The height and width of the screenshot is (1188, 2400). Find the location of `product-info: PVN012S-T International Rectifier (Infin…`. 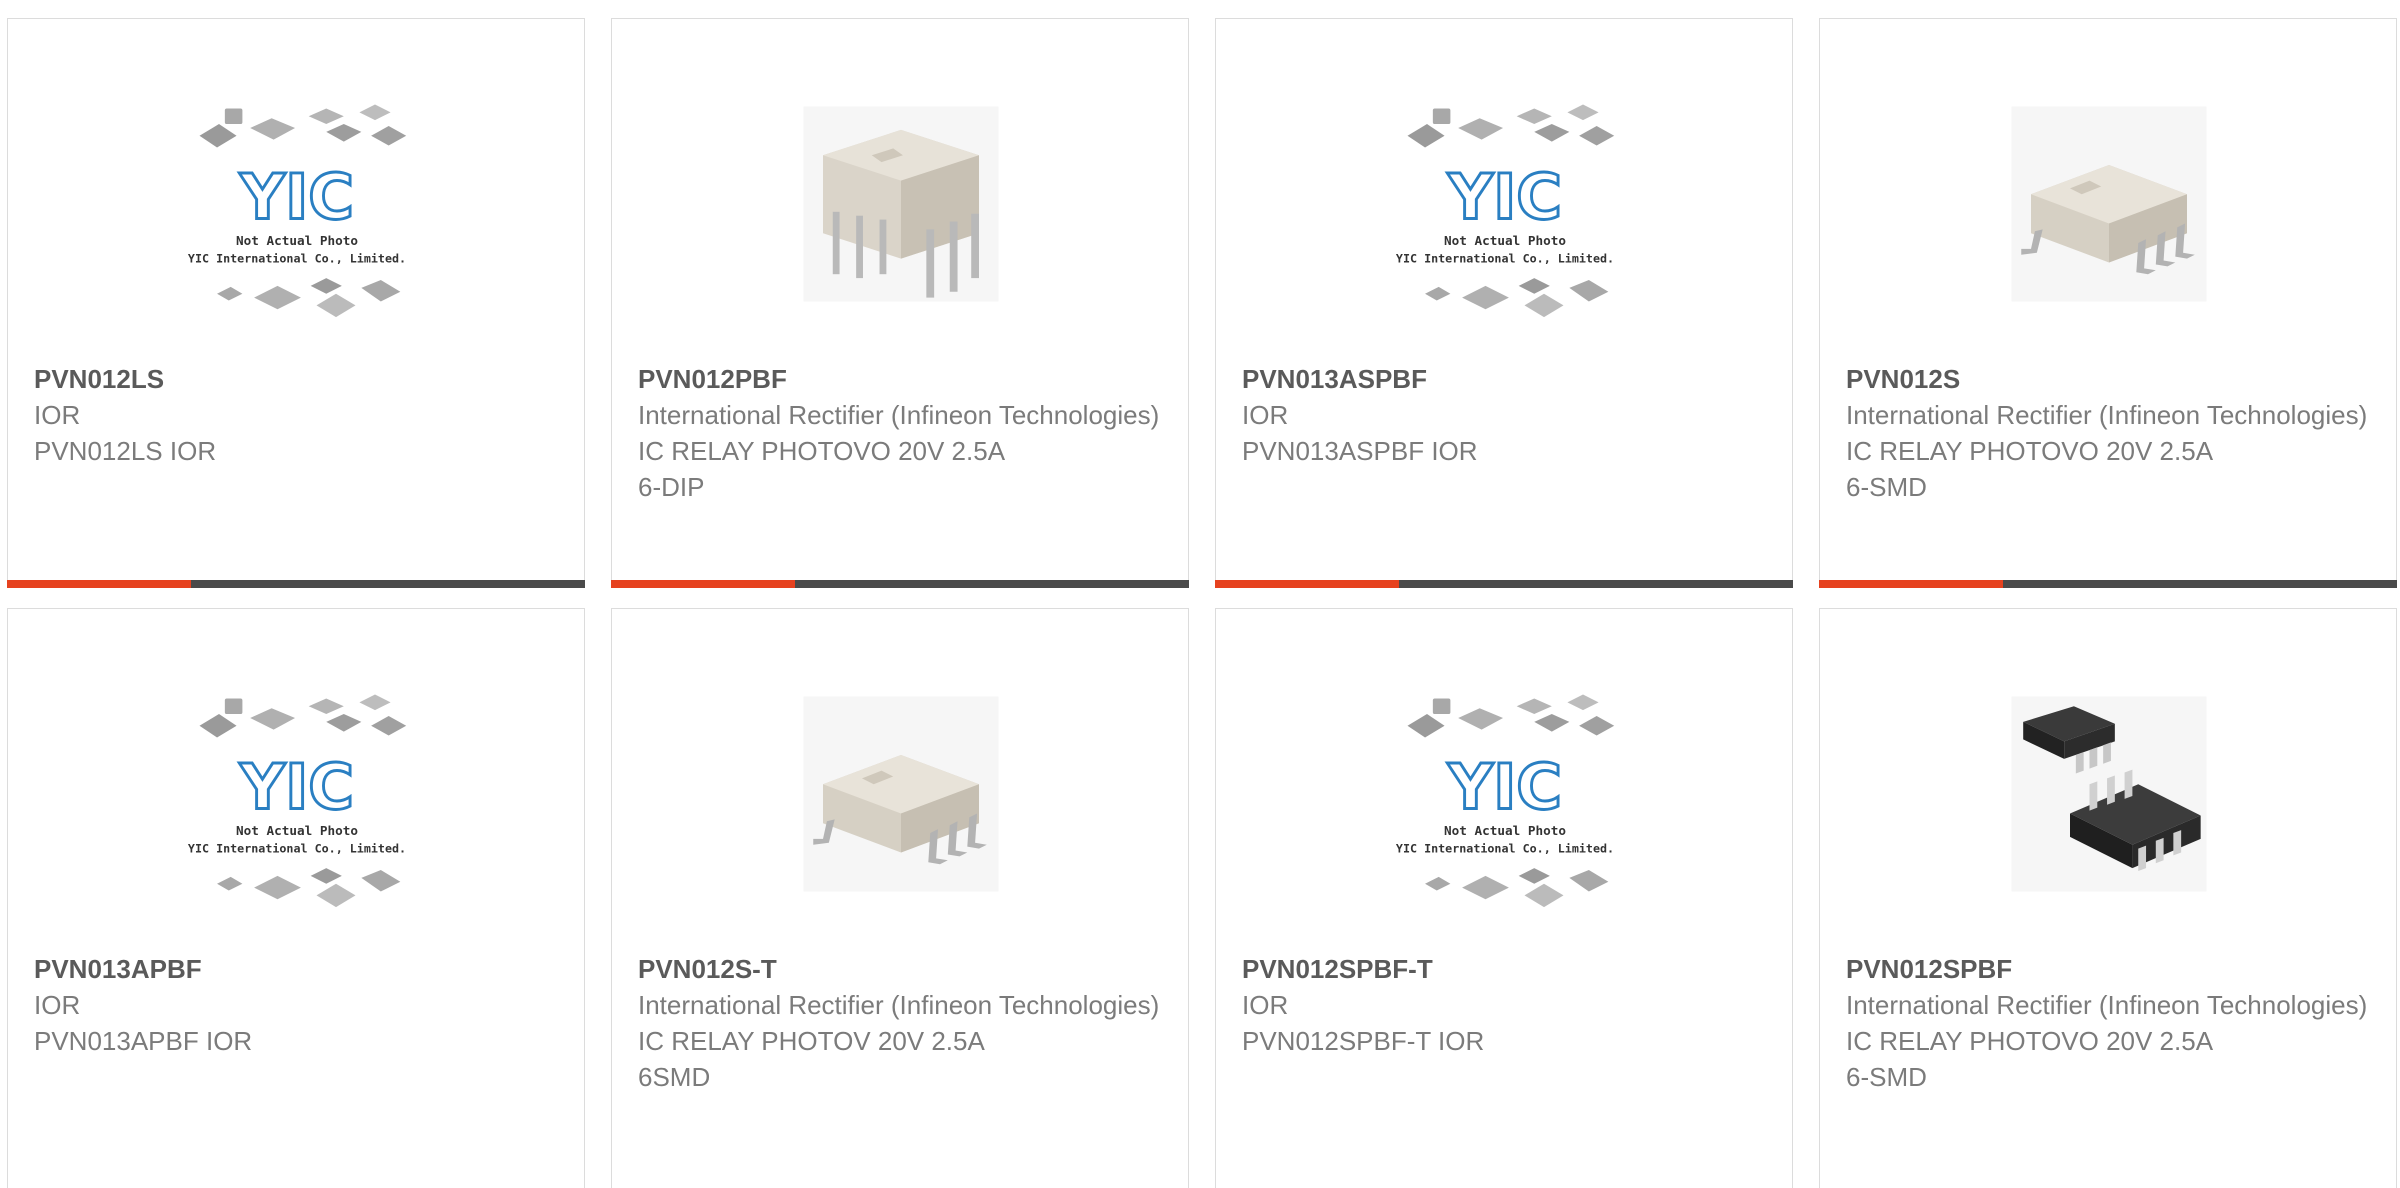

product-info: PVN012S-T International Rectifier (Infin… is located at coordinates (903, 1023).